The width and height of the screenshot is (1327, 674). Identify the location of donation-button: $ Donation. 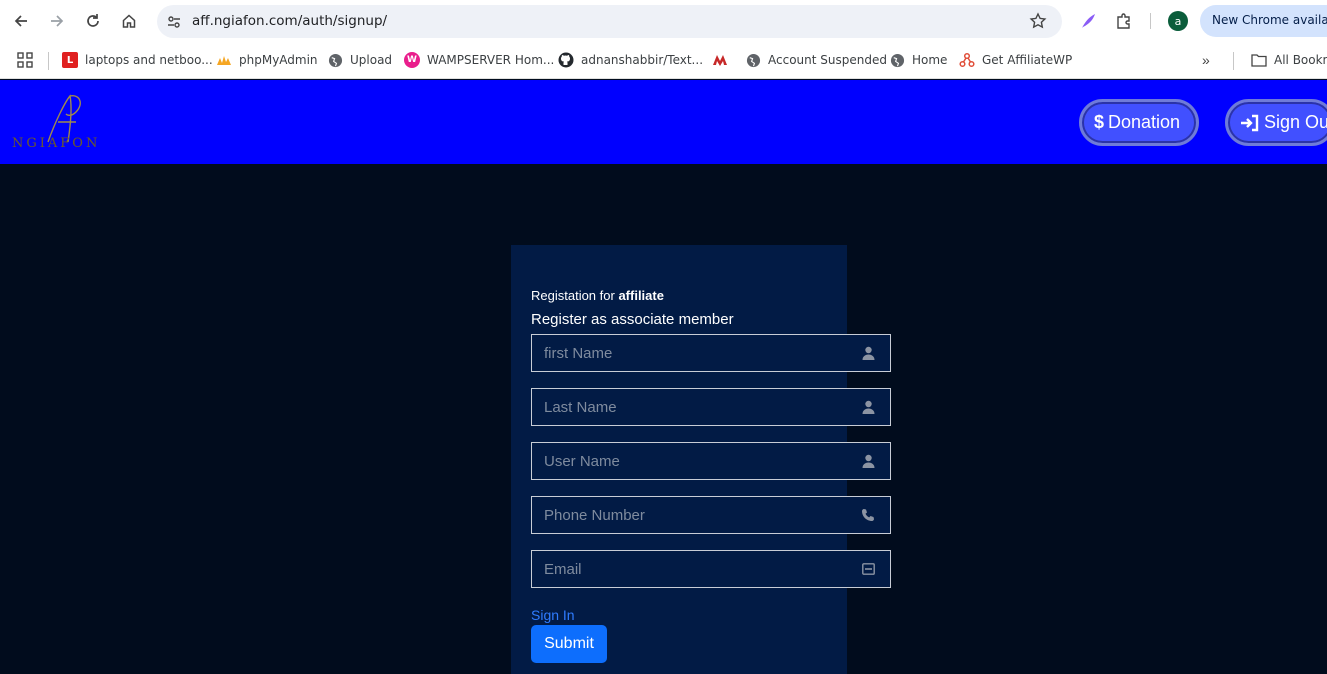
(1139, 122).